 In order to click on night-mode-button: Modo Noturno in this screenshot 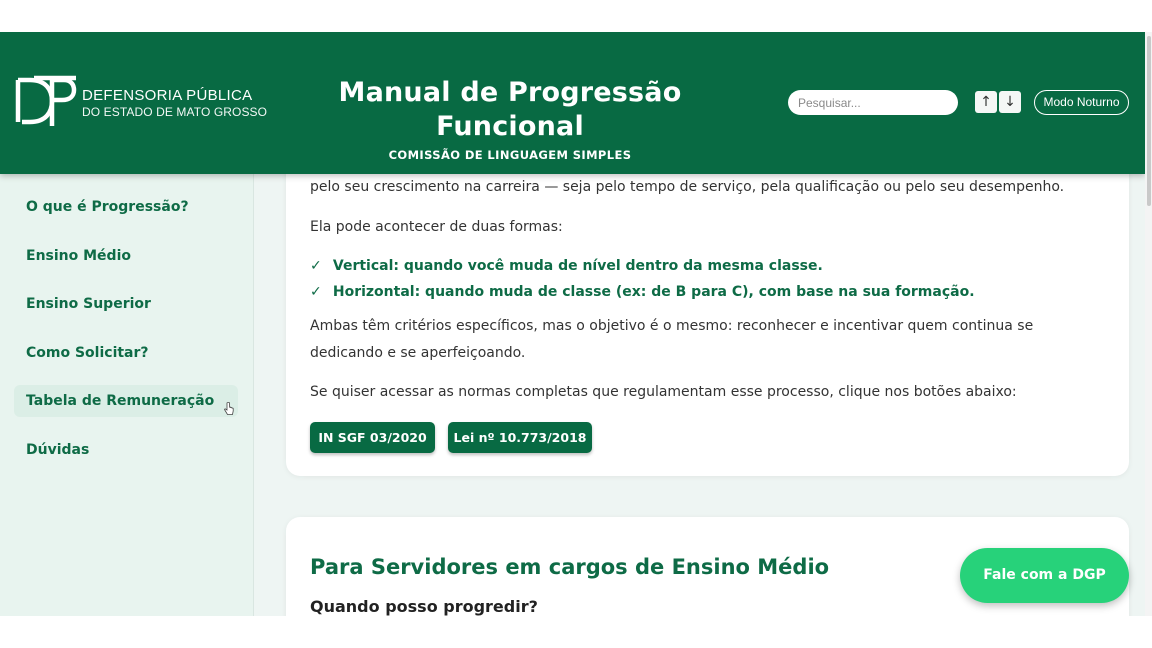, I will do `click(1081, 102)`.